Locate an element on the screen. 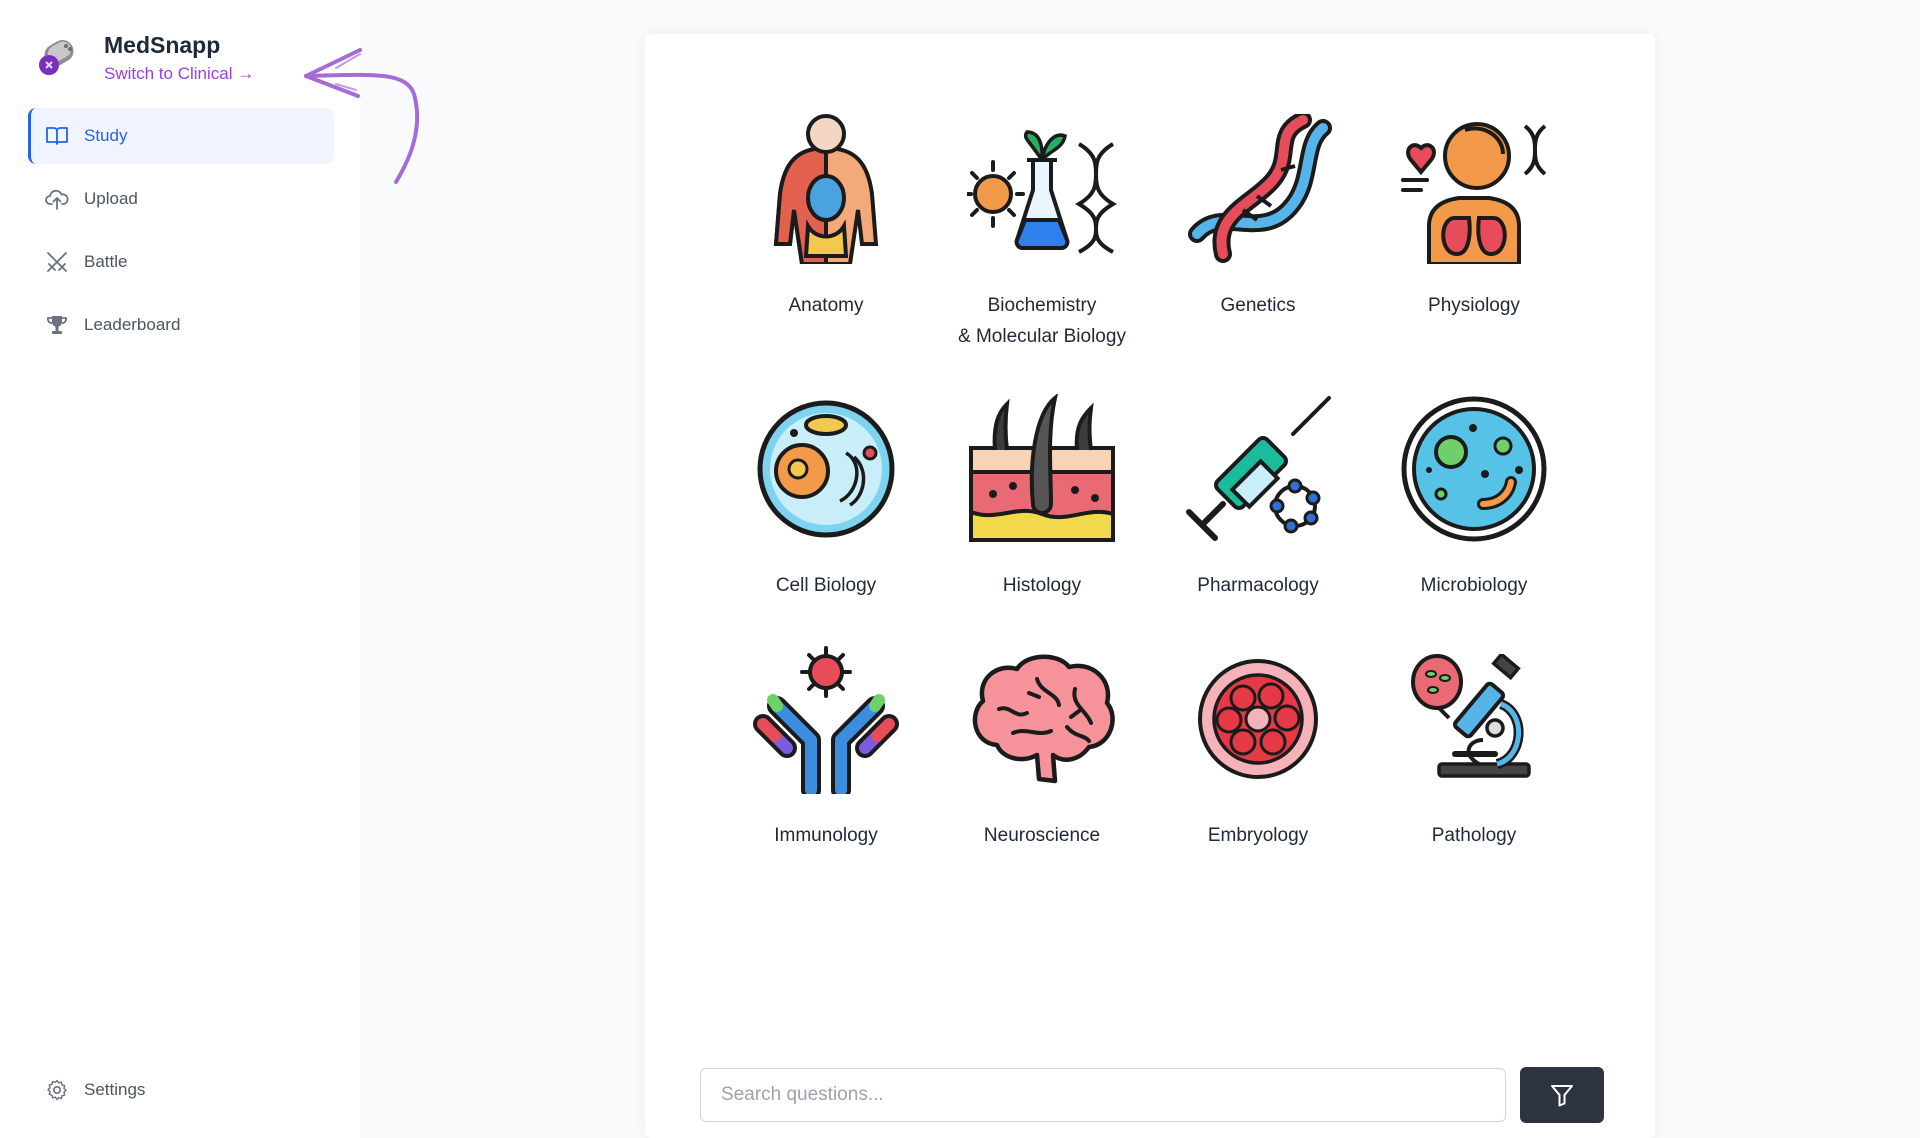 The width and height of the screenshot is (1920, 1138). microscope-icon is located at coordinates (1474, 719).